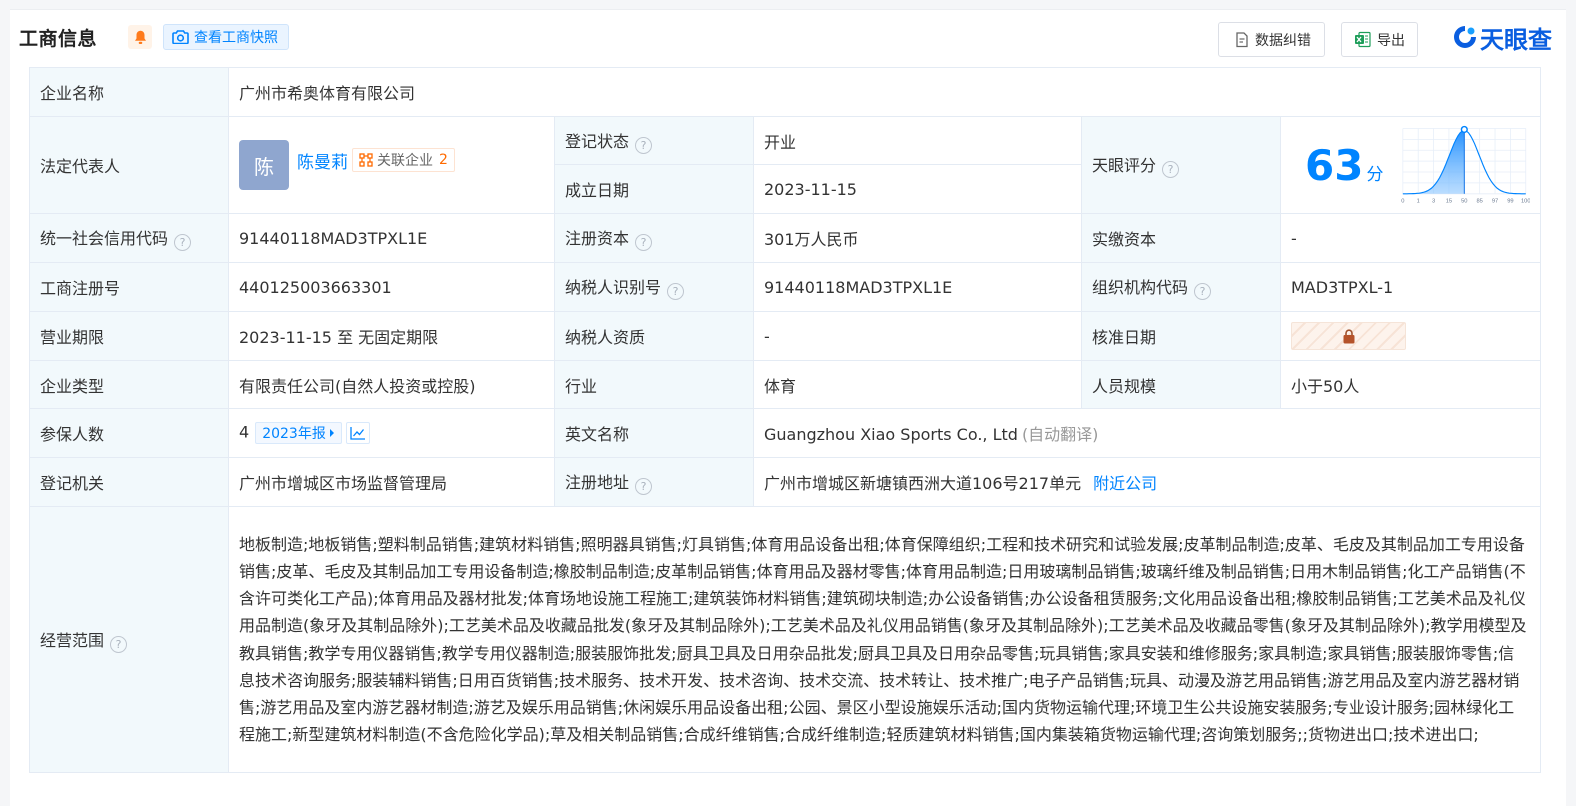 The height and width of the screenshot is (806, 1576). Describe the element at coordinates (1181, 238) in the screenshot. I see `paid-capital-label: 实缴资本` at that location.